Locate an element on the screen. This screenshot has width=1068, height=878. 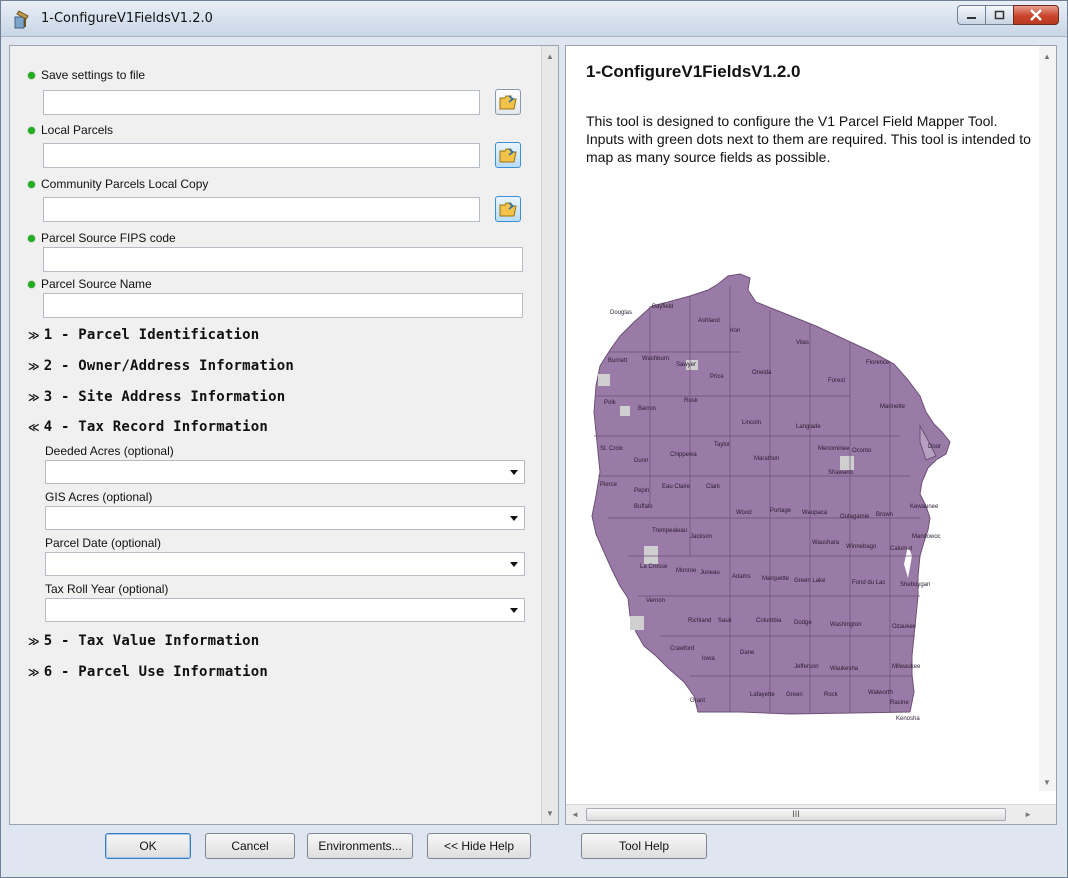
county-label: Washburn is located at coordinates (655, 359).